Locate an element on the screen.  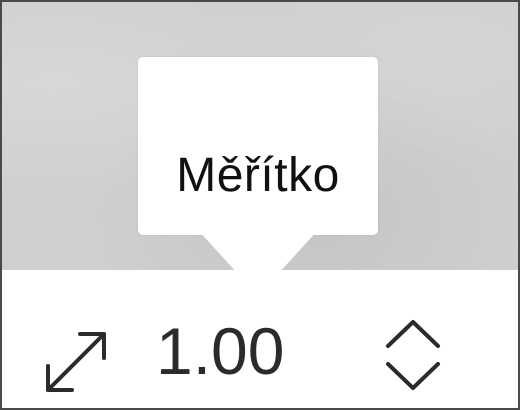
zoom-value: 1.00 is located at coordinates (220, 351).